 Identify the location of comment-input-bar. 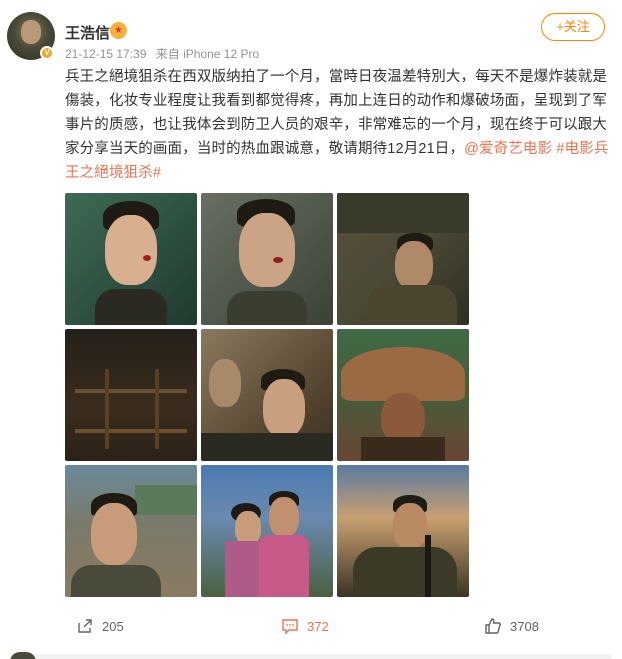
(311, 656).